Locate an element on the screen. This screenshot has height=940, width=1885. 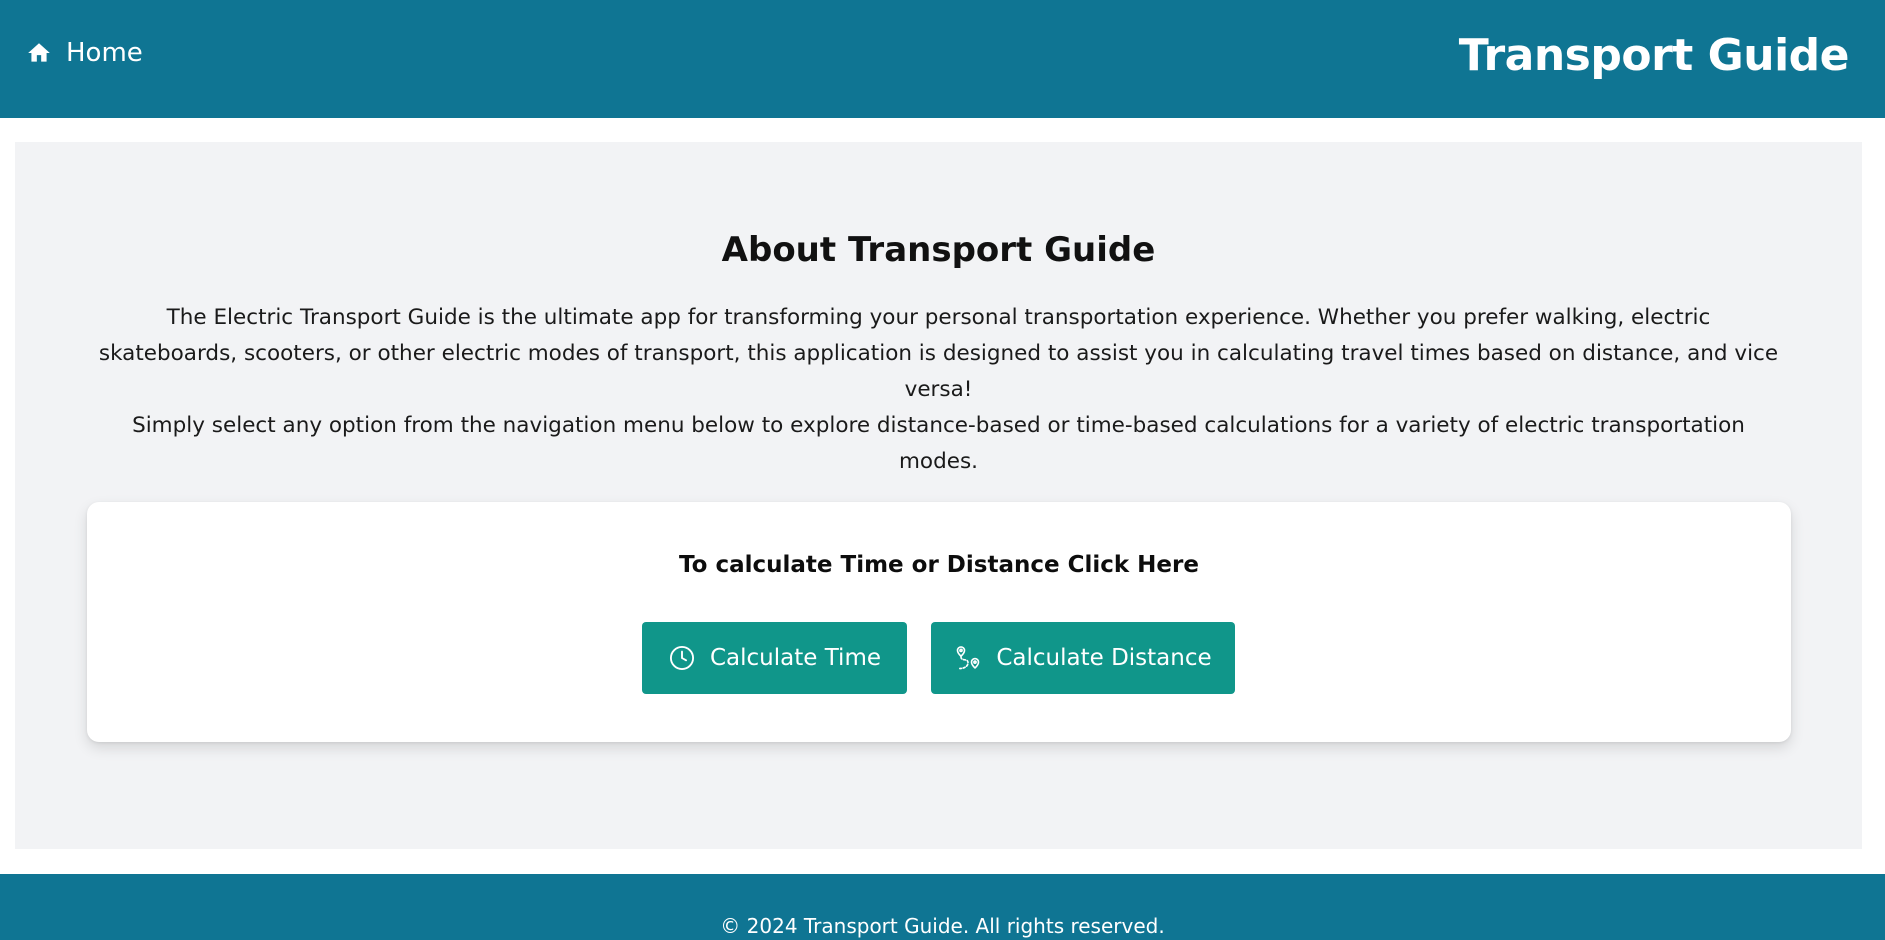
brand-title: Transport Guide is located at coordinates (1654, 55).